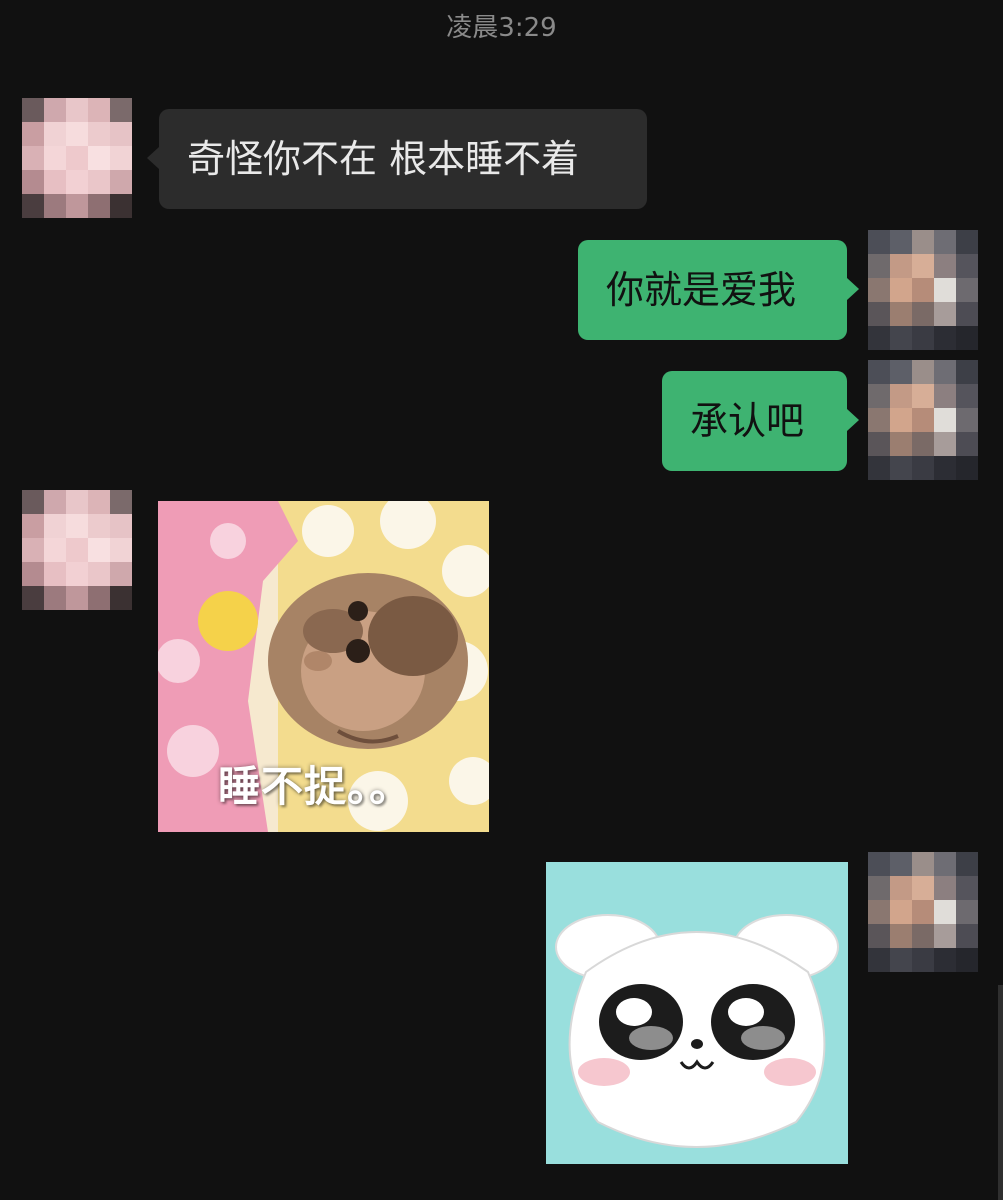 The width and height of the screenshot is (1003, 1200). Describe the element at coordinates (701, 290) in the screenshot. I see `message-text: 你就是爱我` at that location.